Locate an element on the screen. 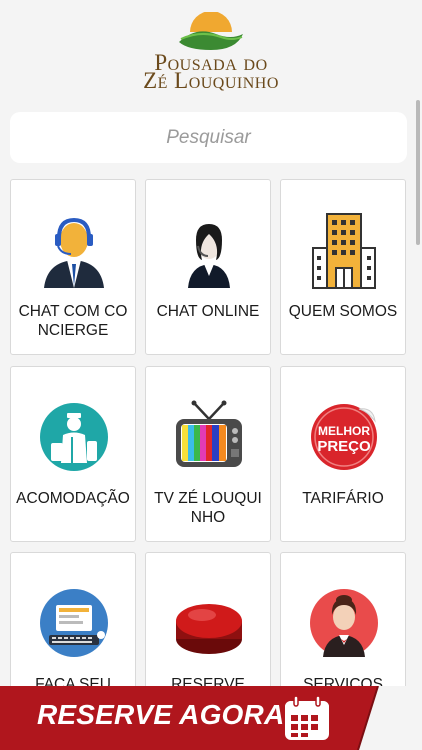 The image size is (422, 750). tile-label: CHAT ONLINE is located at coordinates (208, 311).